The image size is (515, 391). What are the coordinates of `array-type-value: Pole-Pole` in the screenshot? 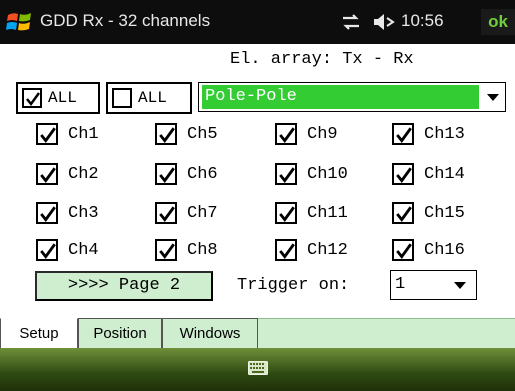 It's located at (340, 97).